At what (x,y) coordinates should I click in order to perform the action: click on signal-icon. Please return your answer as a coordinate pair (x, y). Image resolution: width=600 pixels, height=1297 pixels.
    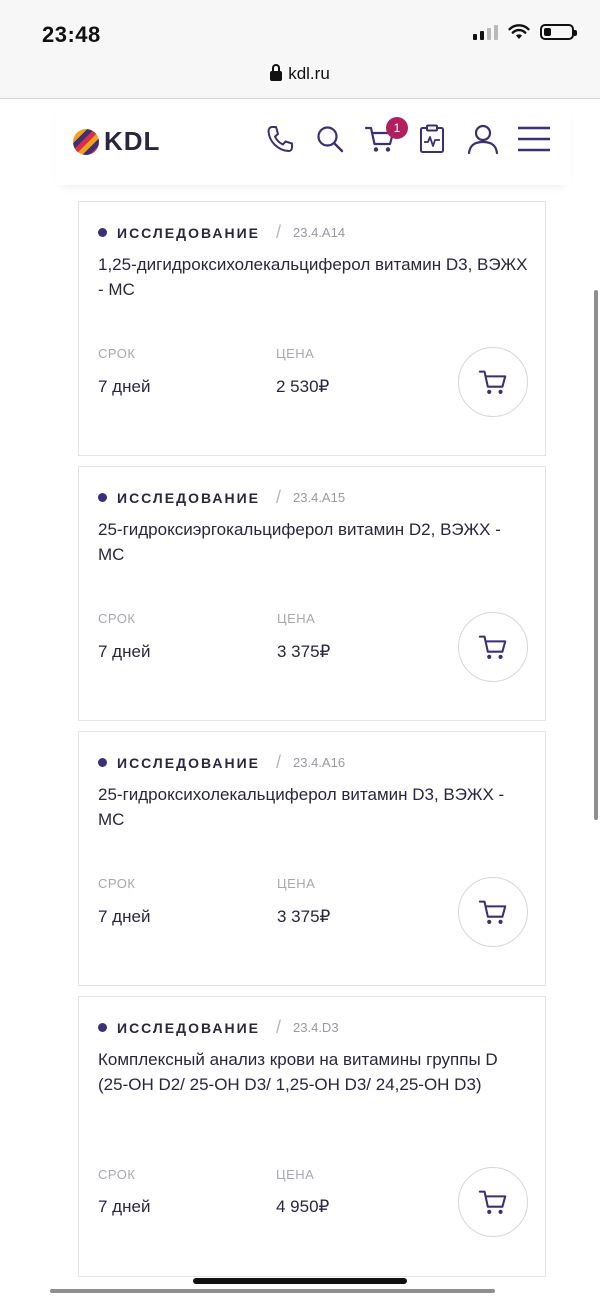
    Looking at the image, I should click on (485, 32).